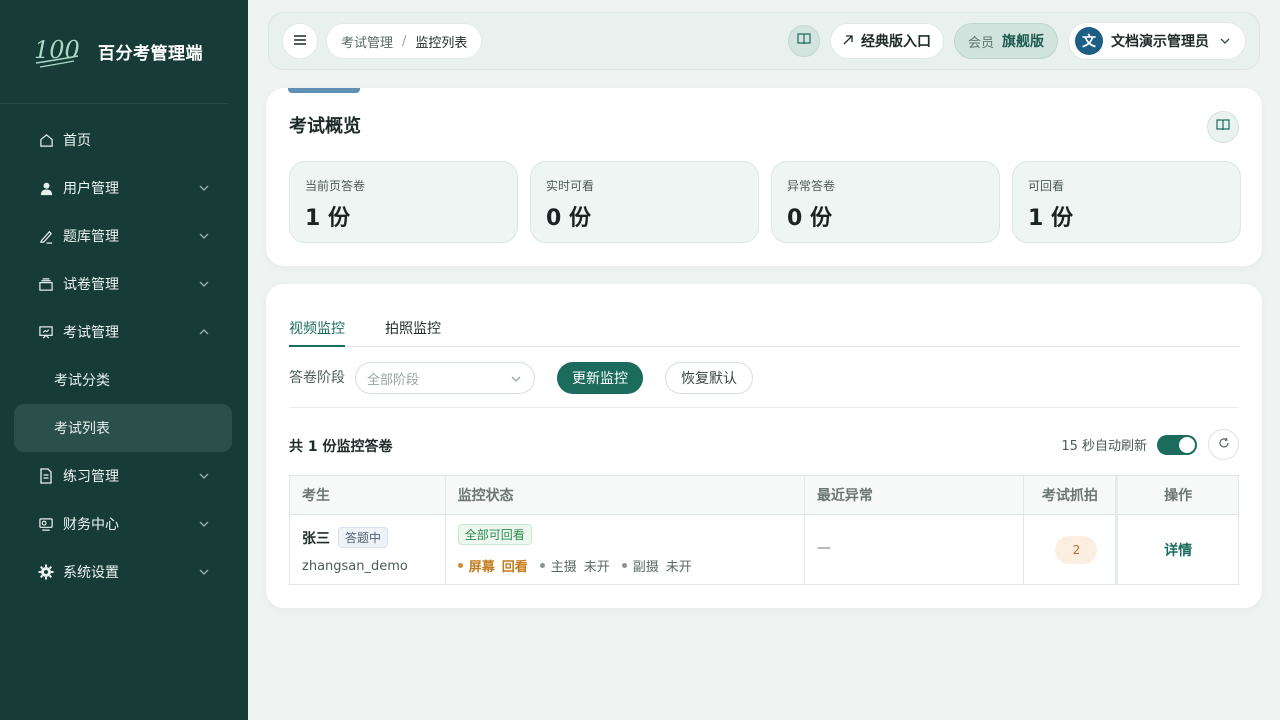  I want to click on hamburger-icon, so click(300, 41).